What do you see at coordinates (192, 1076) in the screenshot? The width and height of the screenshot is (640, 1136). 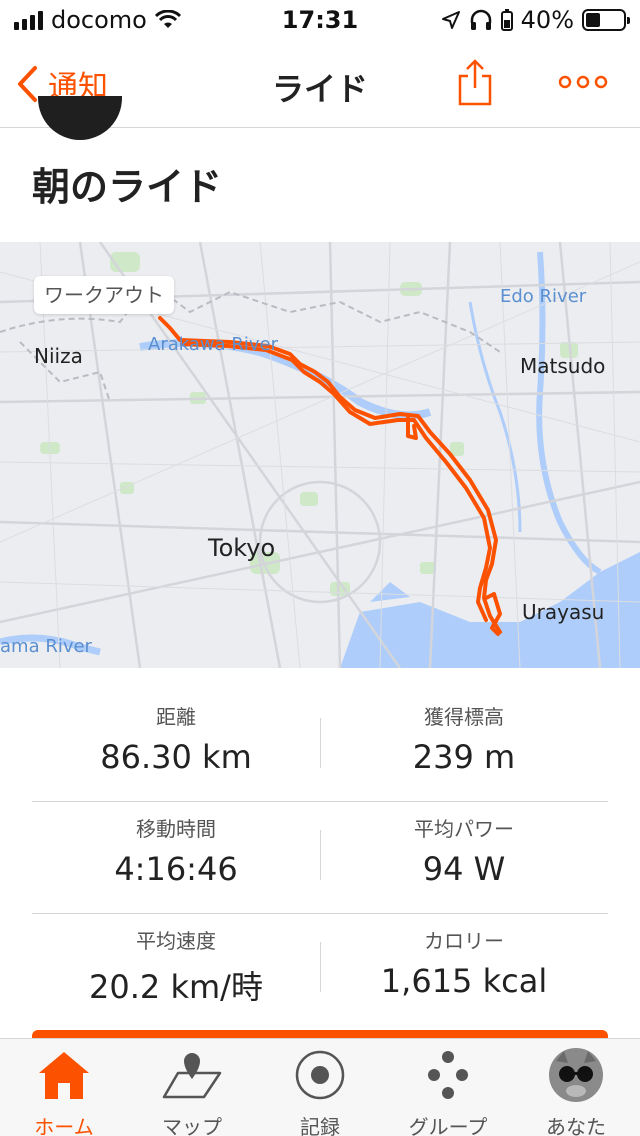 I see `map-icon` at bounding box center [192, 1076].